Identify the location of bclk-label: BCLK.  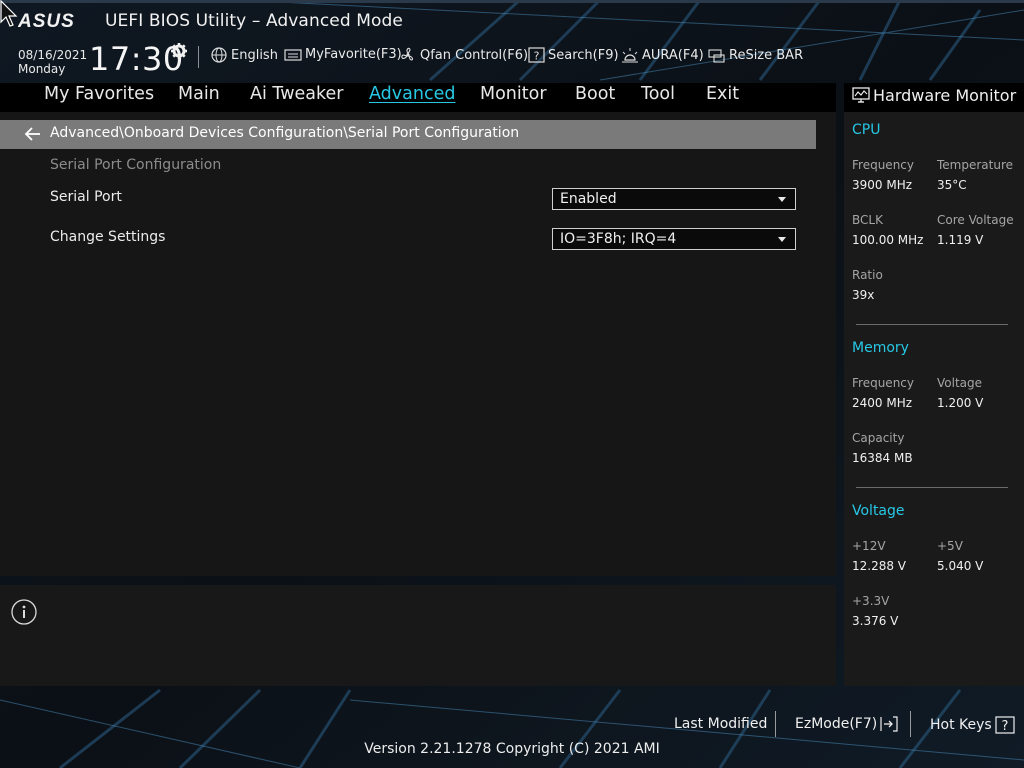
(867, 220).